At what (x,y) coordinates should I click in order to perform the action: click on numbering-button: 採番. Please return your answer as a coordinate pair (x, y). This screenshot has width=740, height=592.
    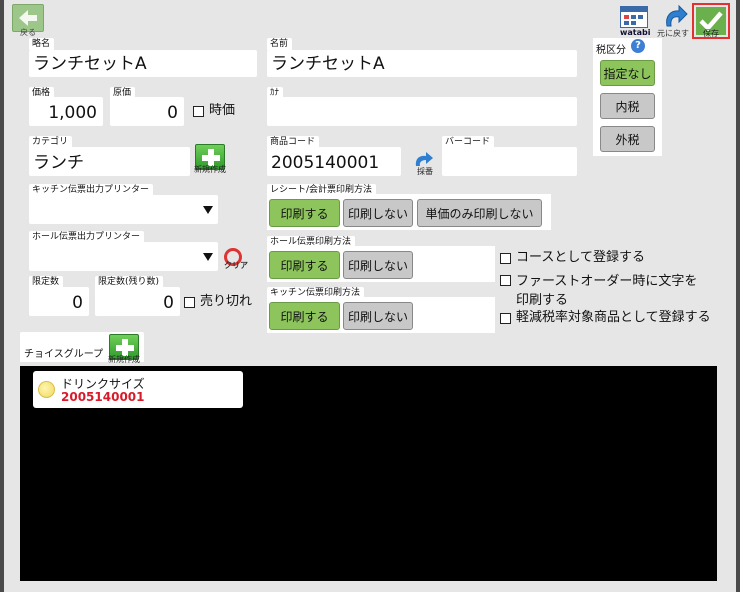
    Looking at the image, I should click on (424, 163).